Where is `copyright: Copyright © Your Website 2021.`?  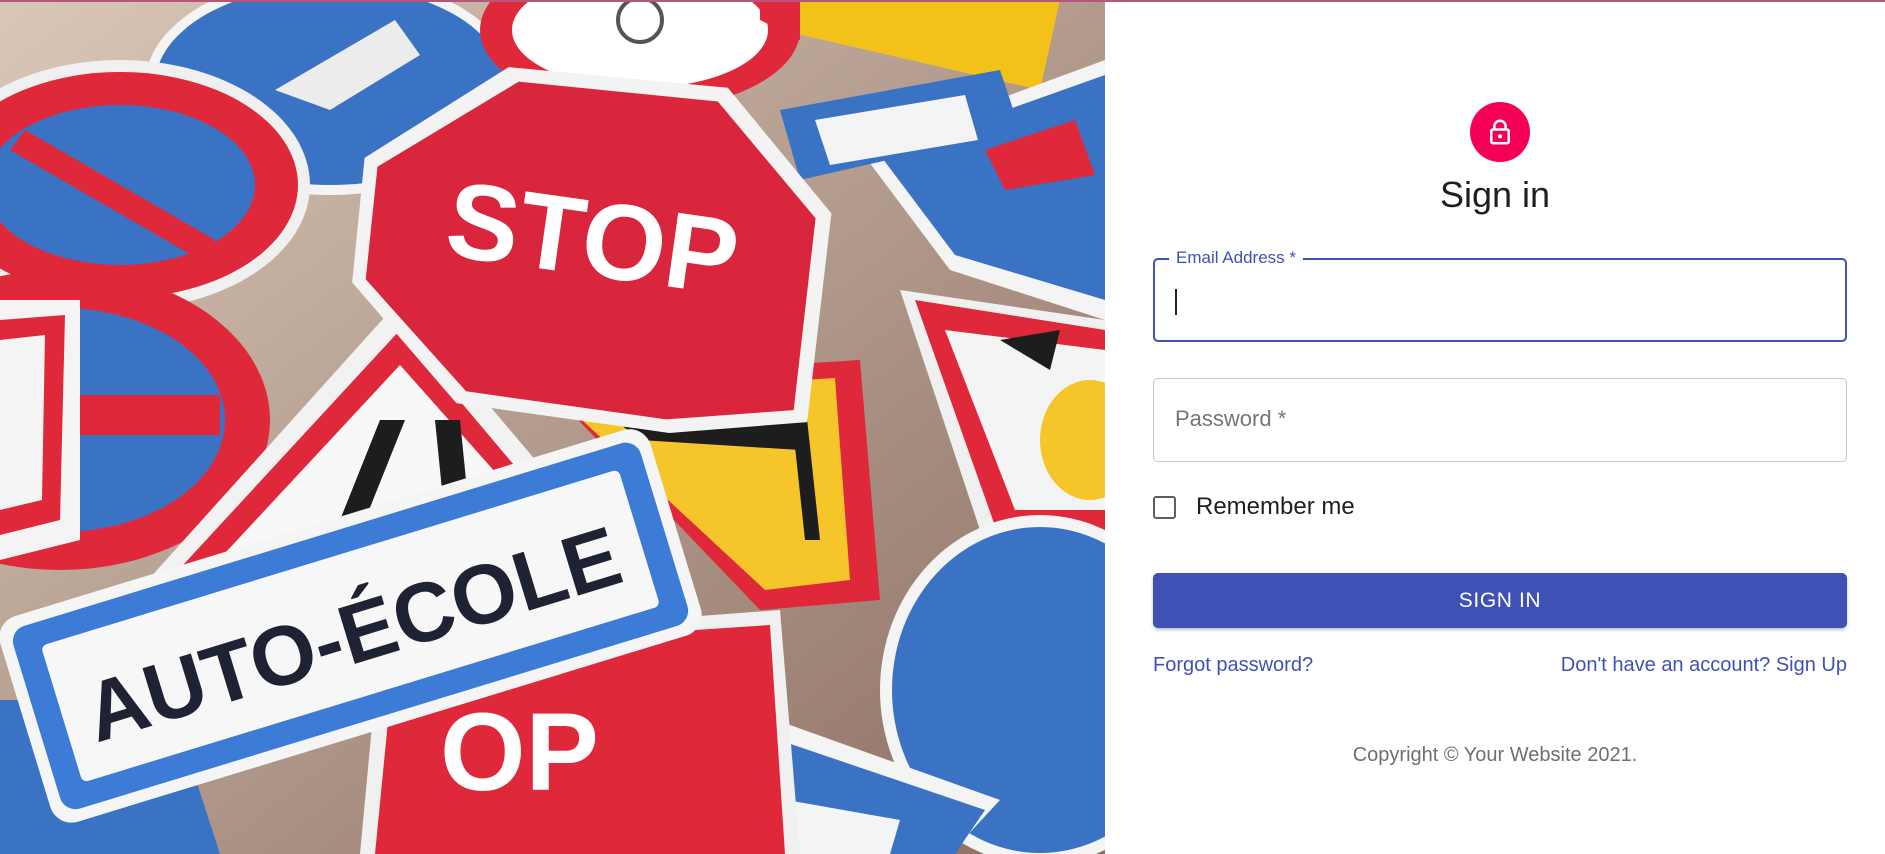 copyright: Copyright © Your Website 2021. is located at coordinates (1495, 755).